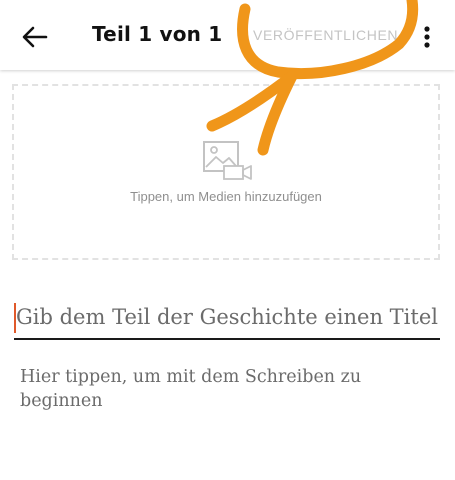 The width and height of the screenshot is (455, 480). What do you see at coordinates (226, 196) in the screenshot?
I see `add-media-label: Tippen, um Medien hinzuzufügen` at bounding box center [226, 196].